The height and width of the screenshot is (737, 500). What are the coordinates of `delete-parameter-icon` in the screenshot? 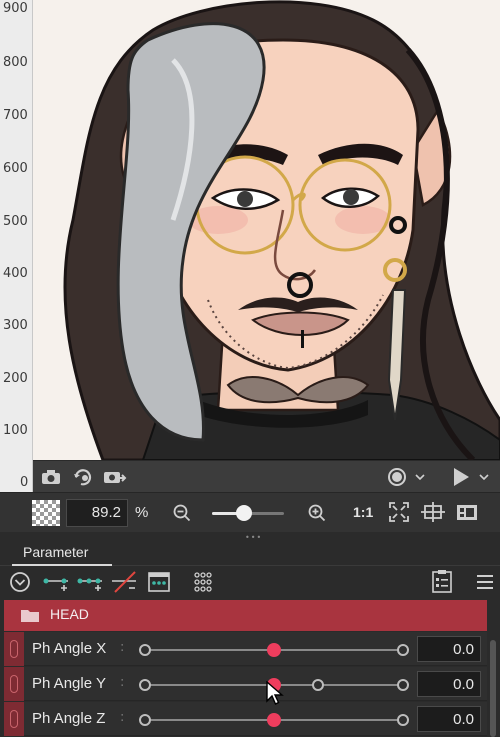 It's located at (124, 582).